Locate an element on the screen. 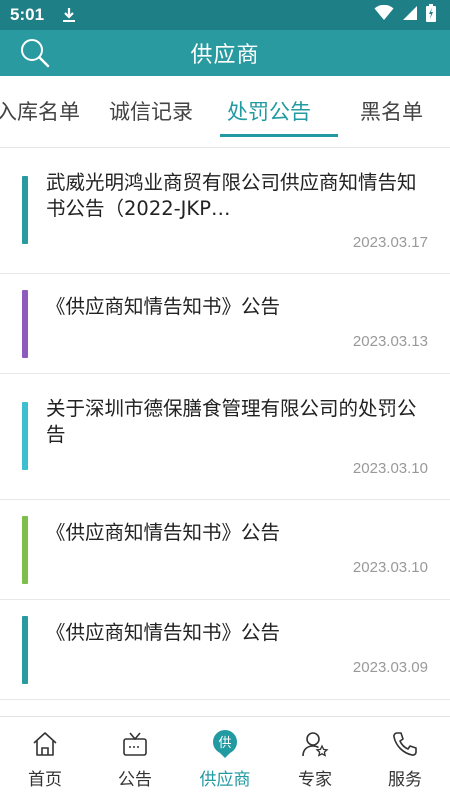 The image size is (450, 800). nav-home: 首页 is located at coordinates (45, 758).